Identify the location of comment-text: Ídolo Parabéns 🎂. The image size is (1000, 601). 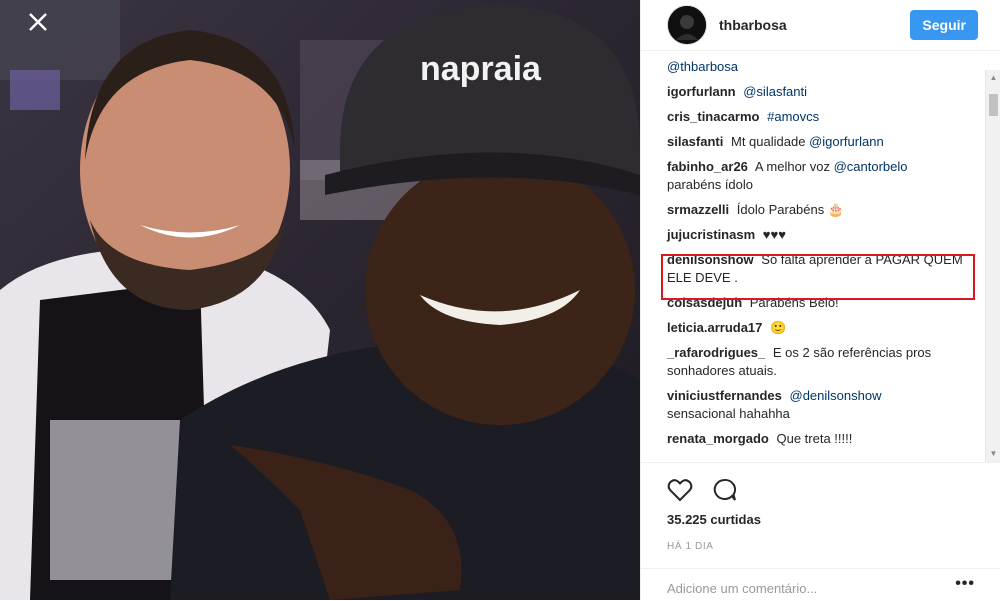
(790, 209).